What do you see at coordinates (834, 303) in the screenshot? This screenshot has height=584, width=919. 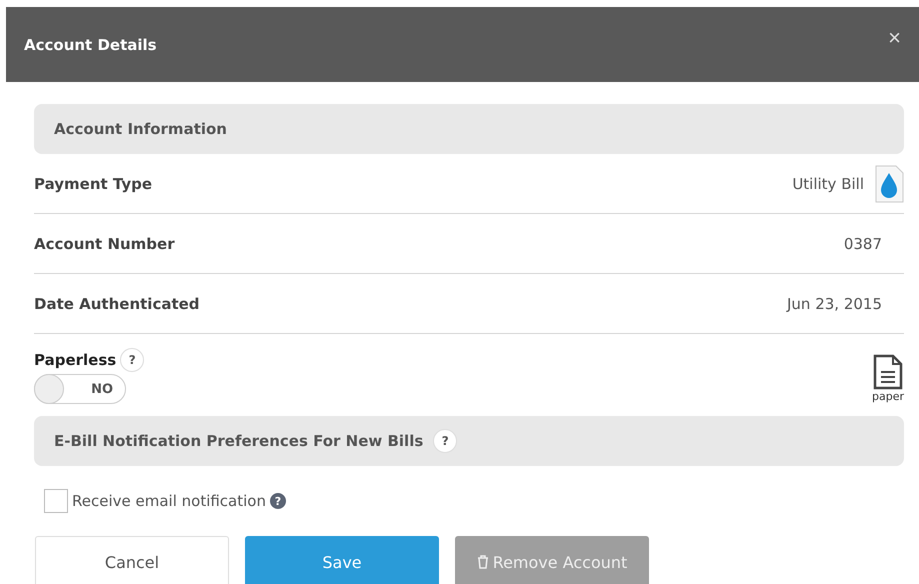 I see `field-value: Jun 23, 2015` at bounding box center [834, 303].